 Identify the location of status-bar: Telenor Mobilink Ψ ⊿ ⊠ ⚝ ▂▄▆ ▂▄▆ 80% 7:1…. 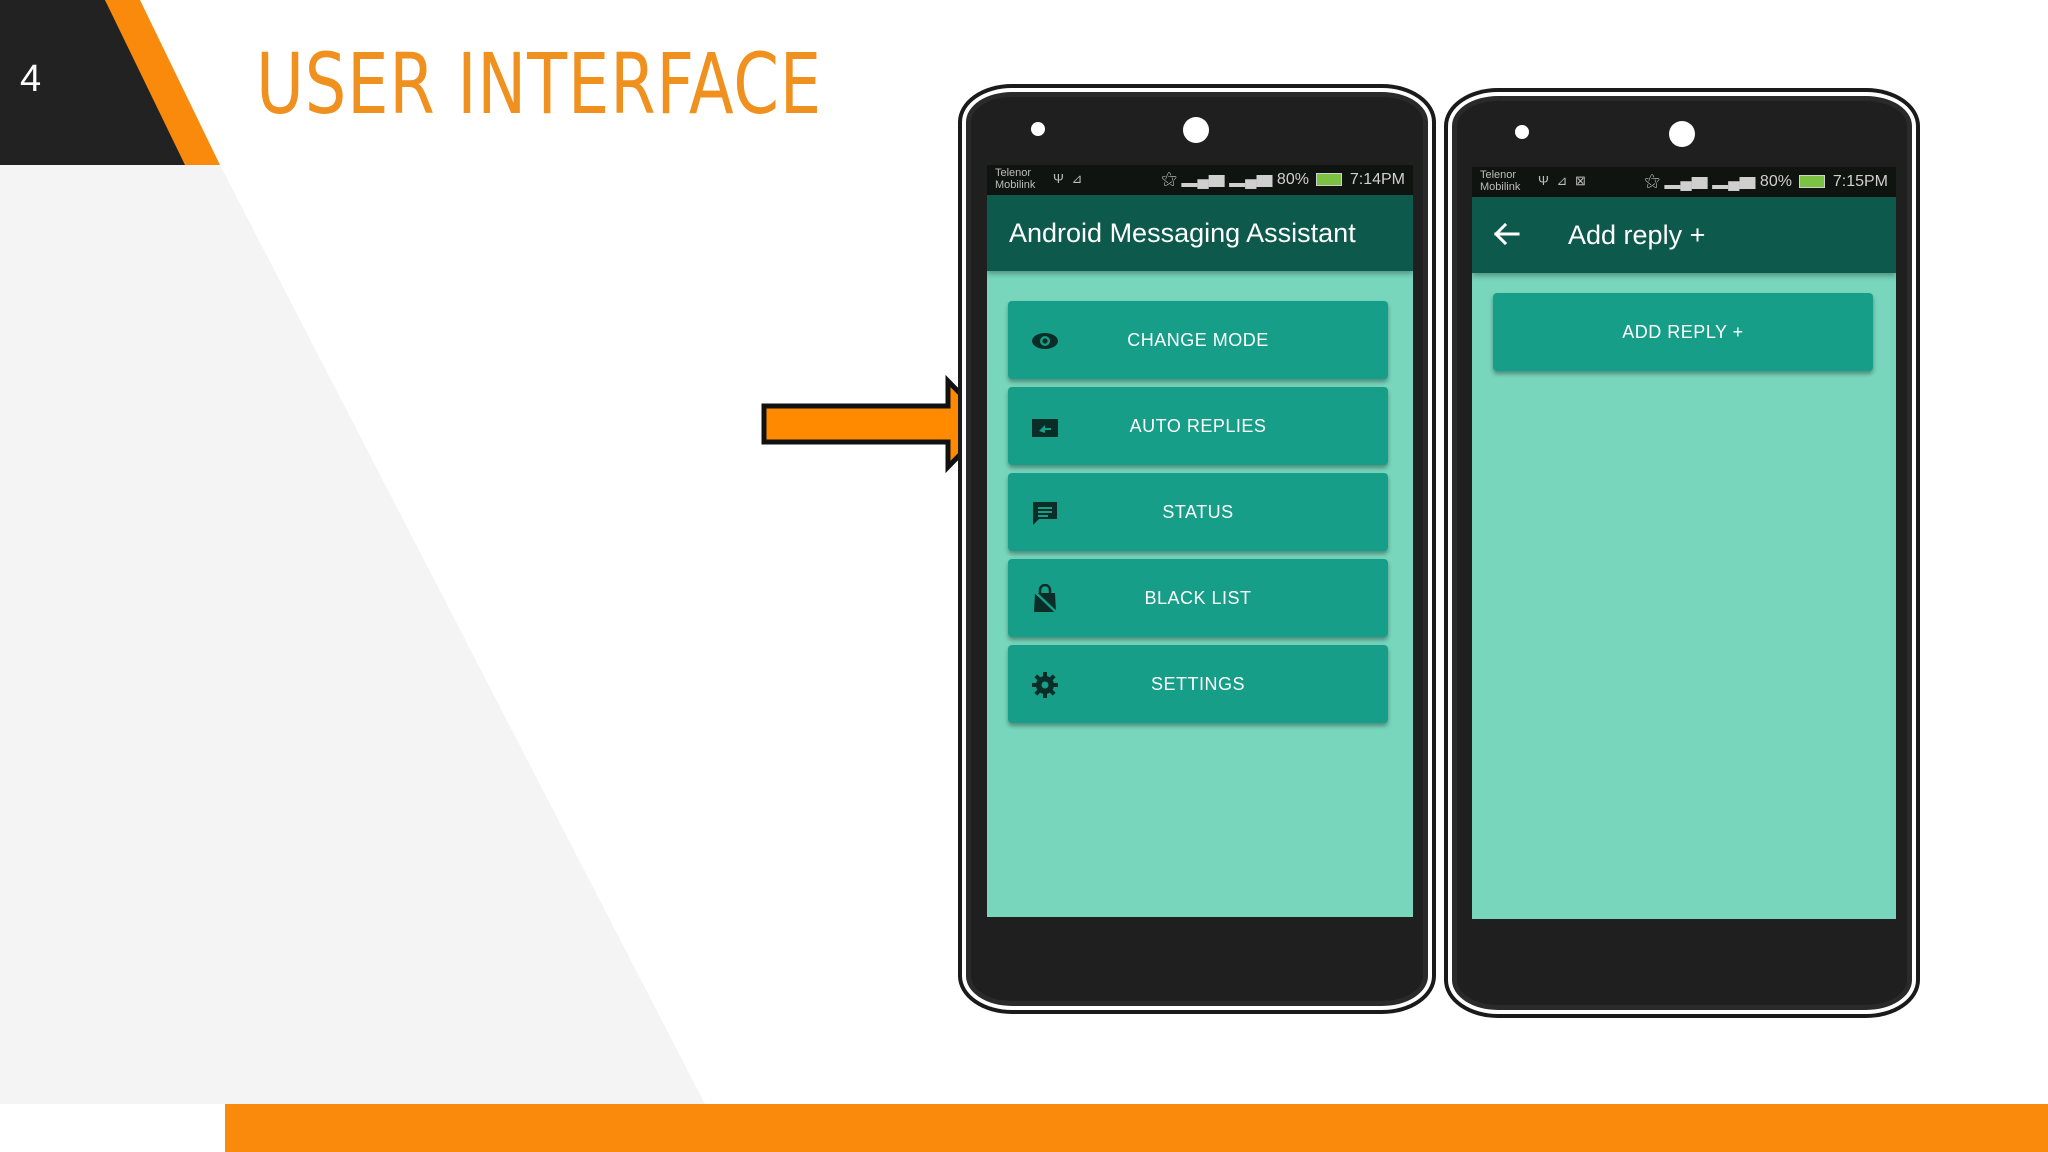
(1684, 182).